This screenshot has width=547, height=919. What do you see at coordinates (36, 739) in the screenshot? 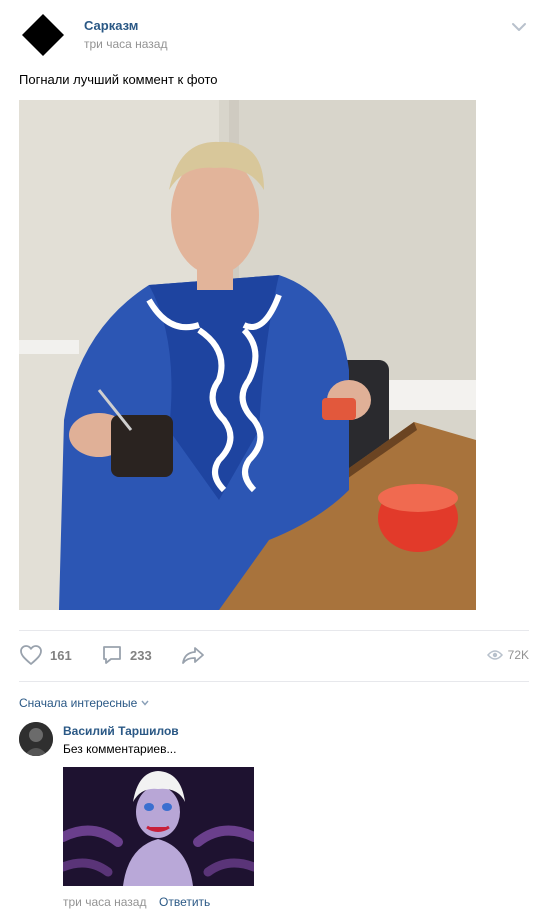
I see `comment-author-avatar` at bounding box center [36, 739].